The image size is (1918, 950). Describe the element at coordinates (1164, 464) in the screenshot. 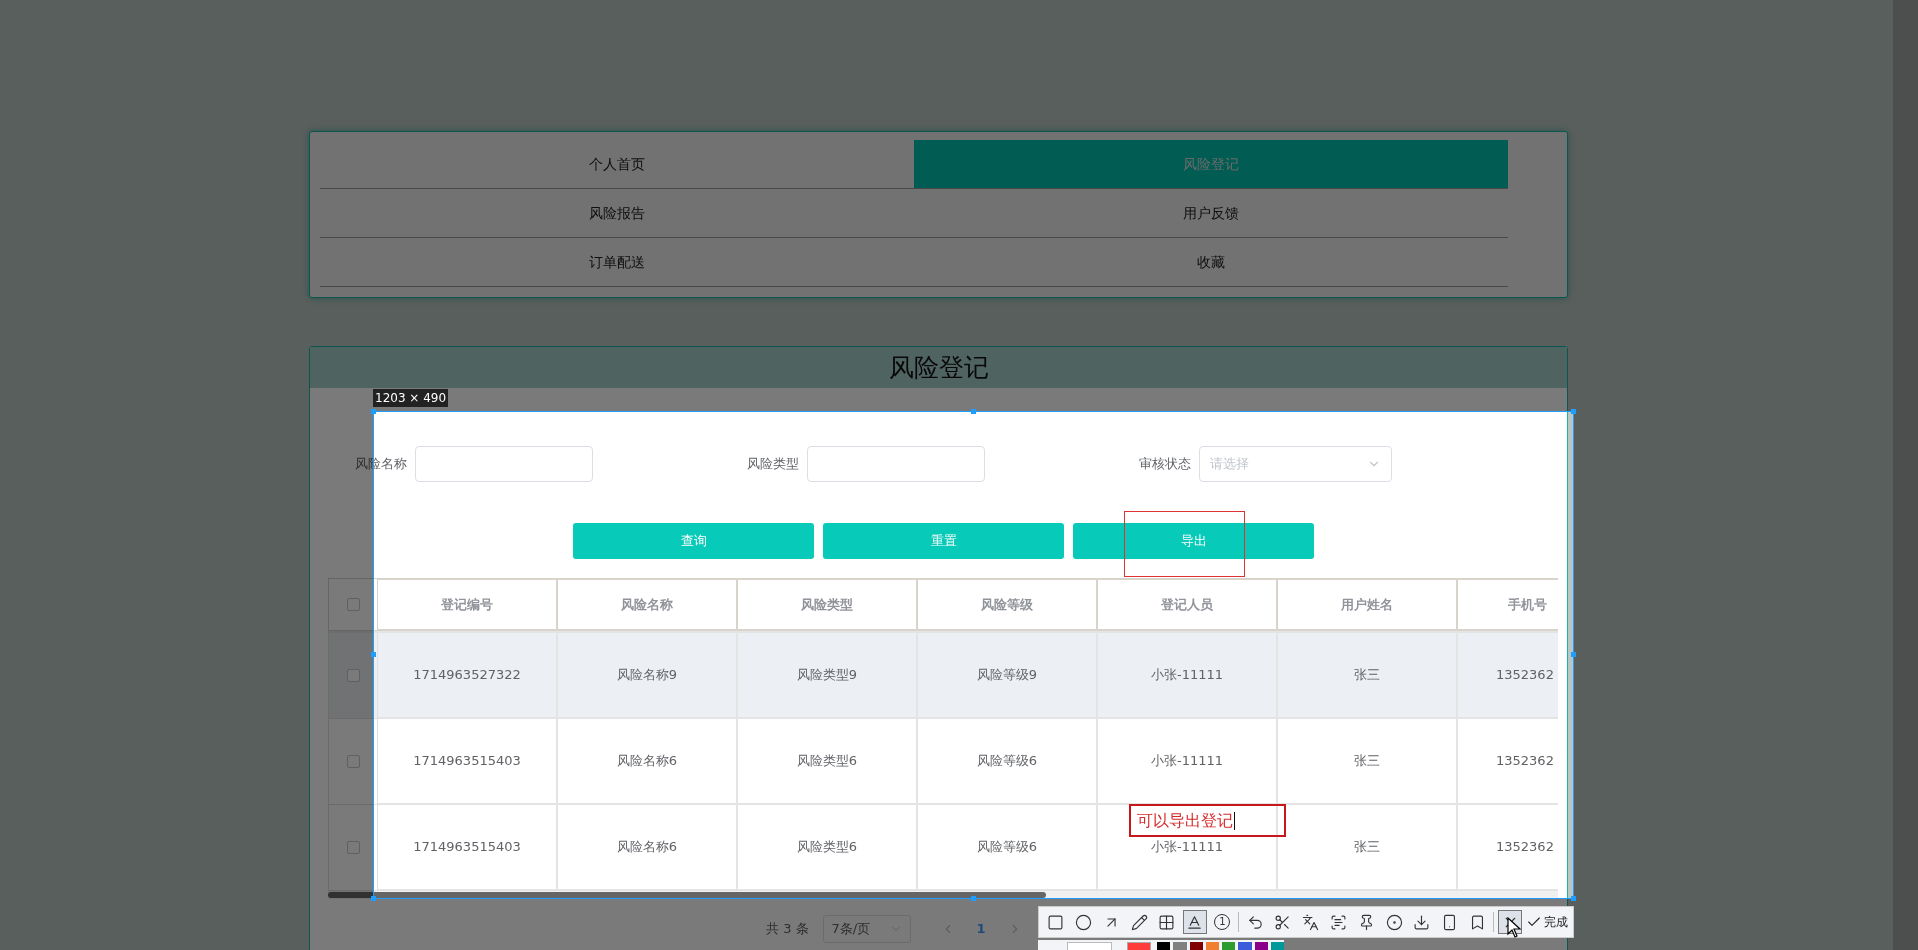

I see `filter-label: 审核状态` at that location.